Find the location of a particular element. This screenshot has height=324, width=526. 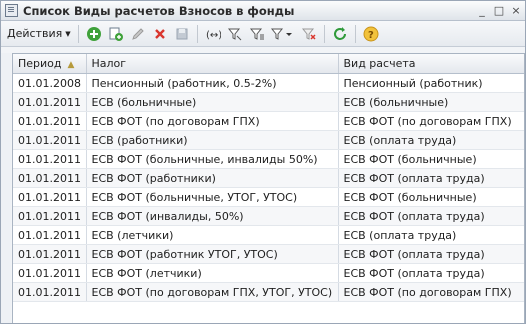

filter-list-button is located at coordinates (257, 34).